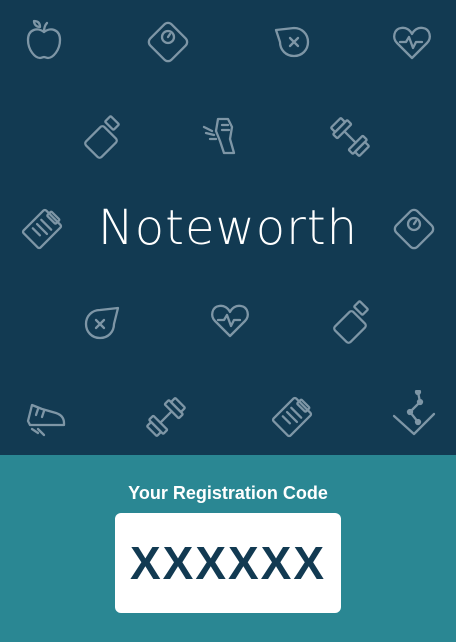  Describe the element at coordinates (44, 42) in the screenshot. I see `apple-icon` at that location.